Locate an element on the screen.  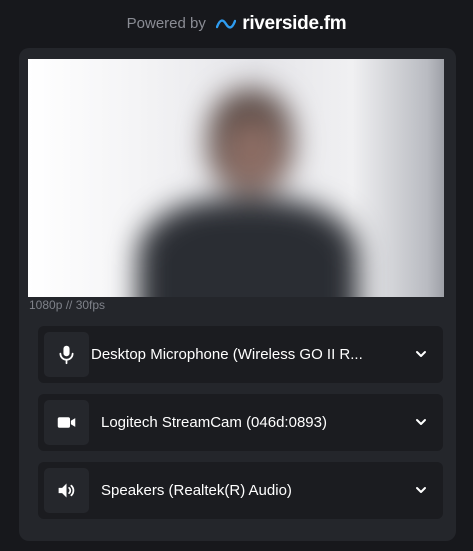
person-face is located at coordinates (253, 154).